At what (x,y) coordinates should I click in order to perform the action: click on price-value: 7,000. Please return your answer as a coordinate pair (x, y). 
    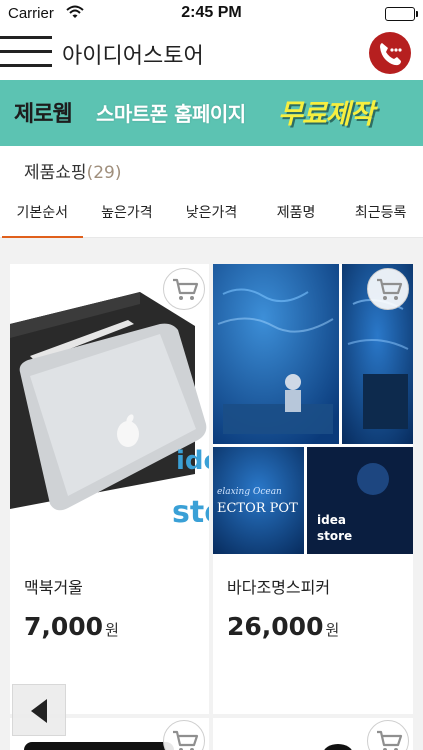
    Looking at the image, I should click on (64, 626).